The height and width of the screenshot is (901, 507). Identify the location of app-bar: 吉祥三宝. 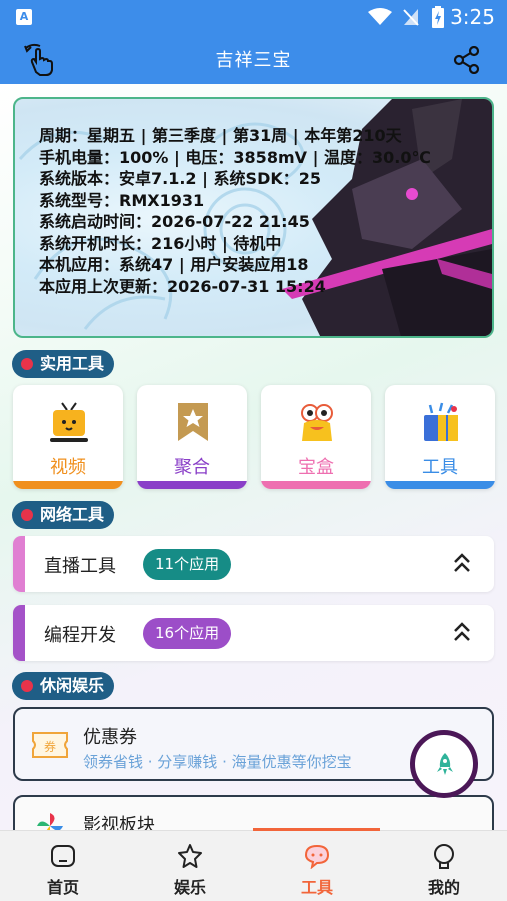
(253, 59).